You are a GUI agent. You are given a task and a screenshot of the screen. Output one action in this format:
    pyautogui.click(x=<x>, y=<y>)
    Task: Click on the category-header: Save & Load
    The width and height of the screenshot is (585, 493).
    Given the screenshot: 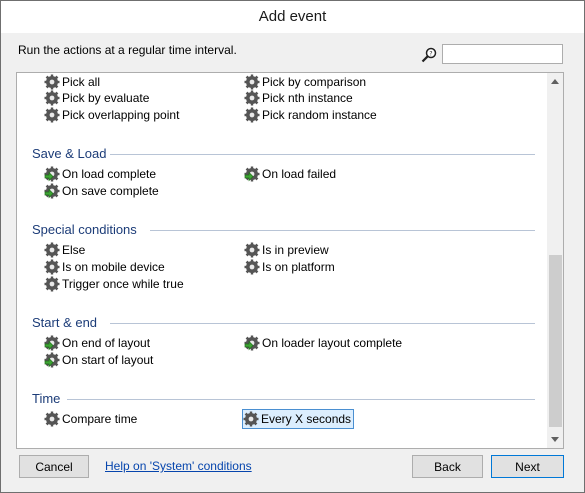 What is the action you would take?
    pyautogui.click(x=69, y=153)
    